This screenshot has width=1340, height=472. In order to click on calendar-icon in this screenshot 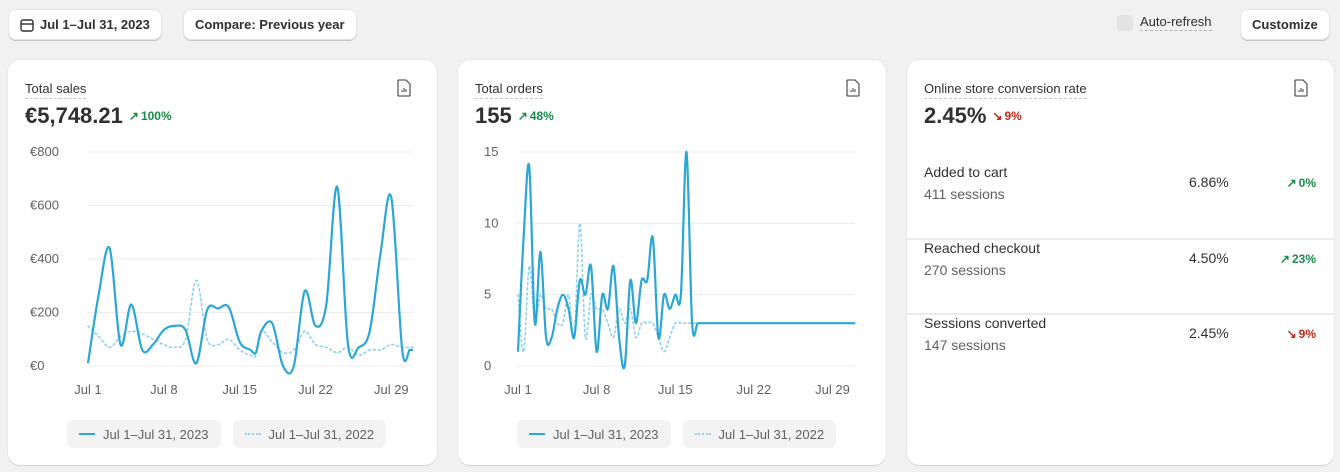, I will do `click(27, 25)`.